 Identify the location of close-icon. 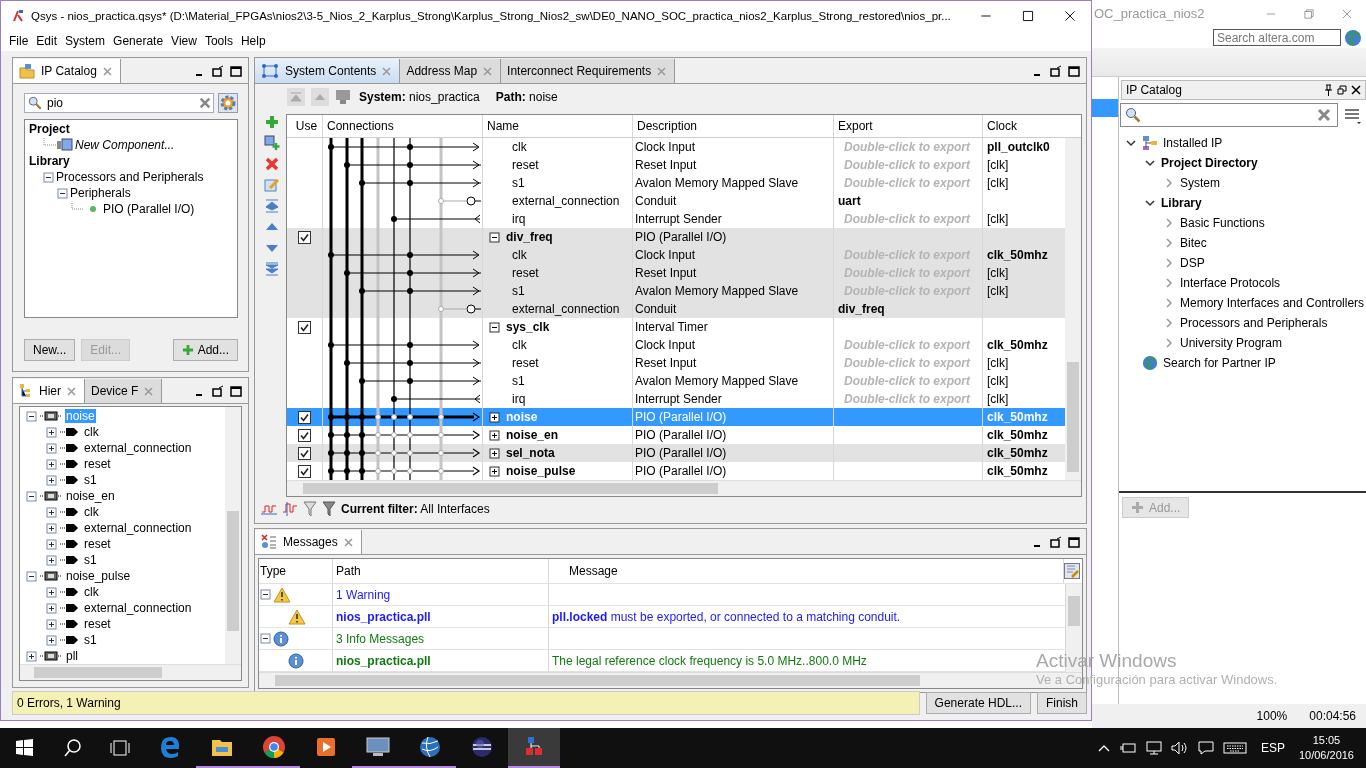
(1356, 90).